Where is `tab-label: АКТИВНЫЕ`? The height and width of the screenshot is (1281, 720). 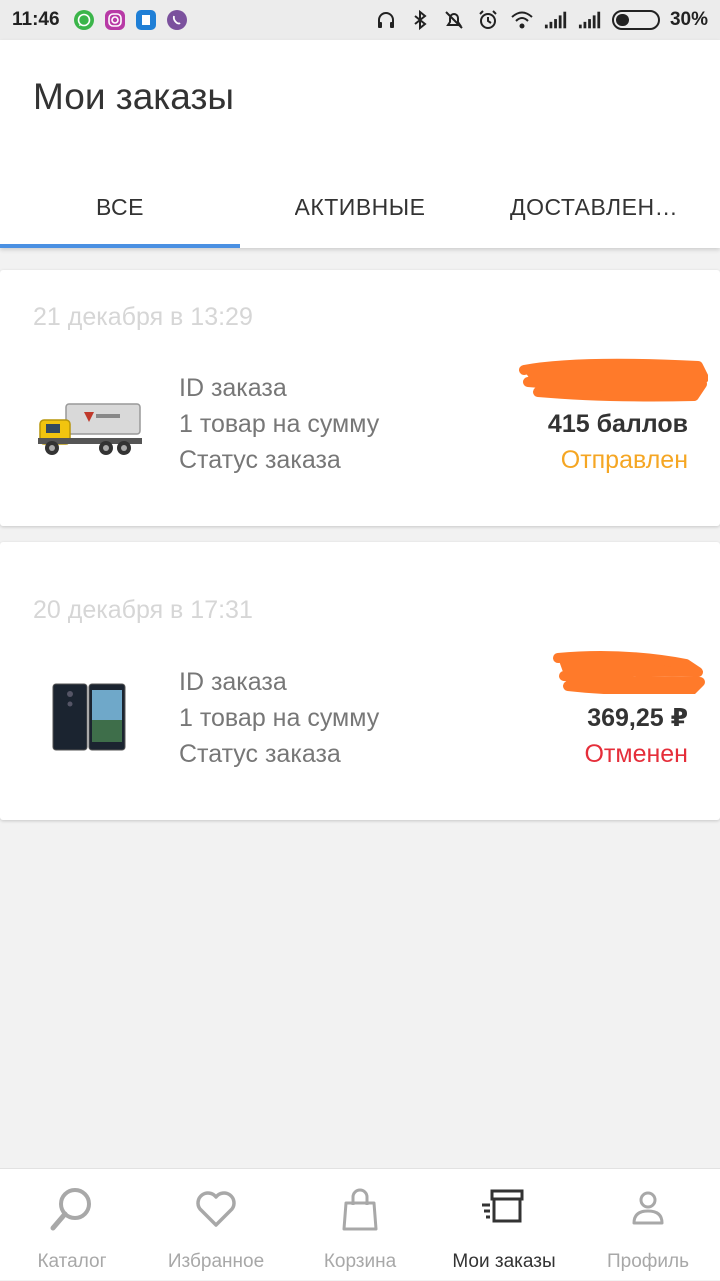 tab-label: АКТИВНЫЕ is located at coordinates (360, 206).